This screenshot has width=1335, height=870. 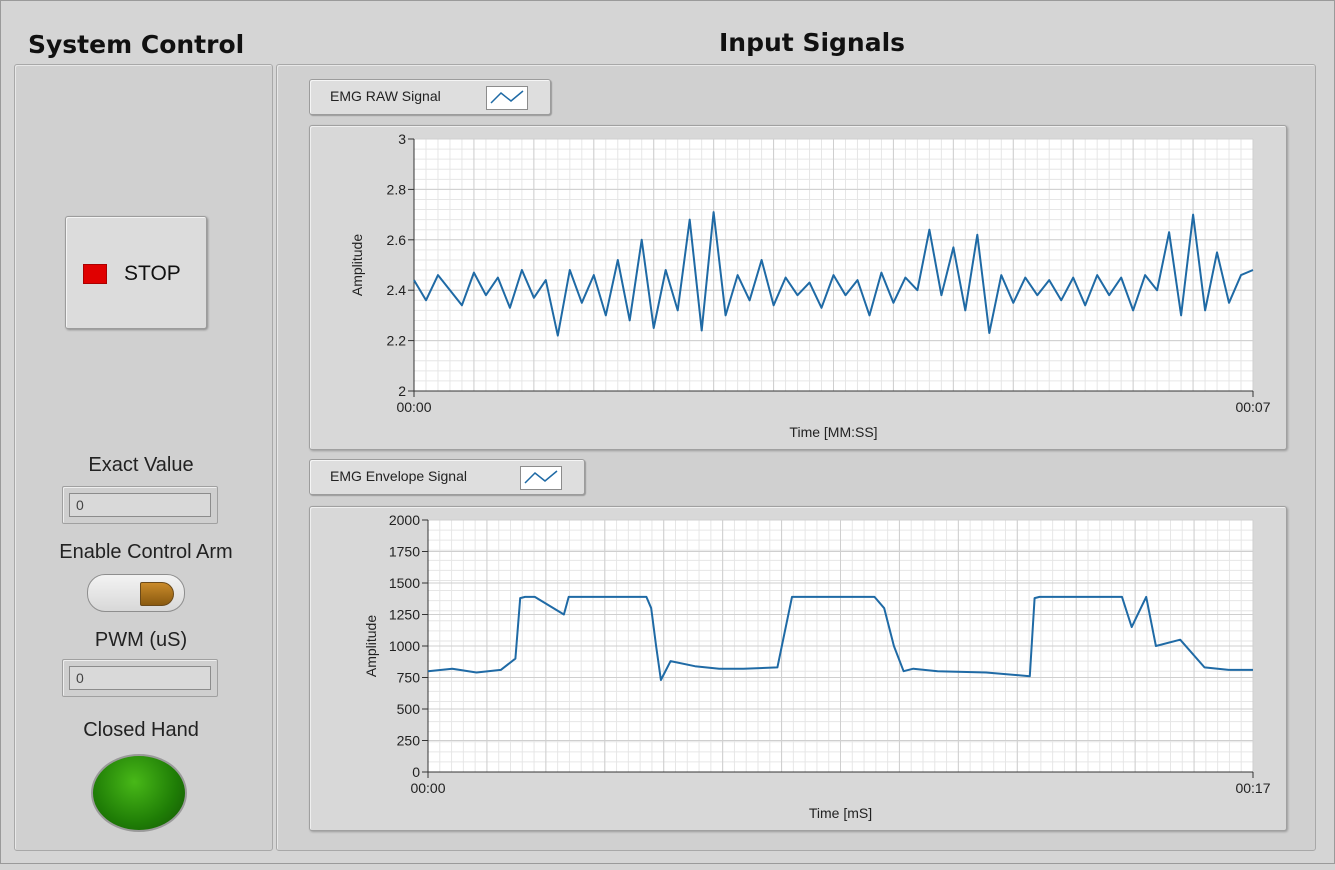 What do you see at coordinates (141, 465) in the screenshot?
I see `exact-value-label: Exact Value` at bounding box center [141, 465].